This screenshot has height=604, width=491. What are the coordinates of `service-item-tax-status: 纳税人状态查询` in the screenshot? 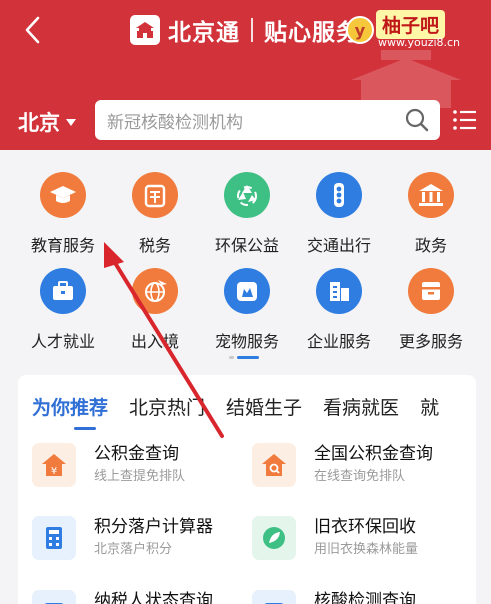 It's located at (122, 597).